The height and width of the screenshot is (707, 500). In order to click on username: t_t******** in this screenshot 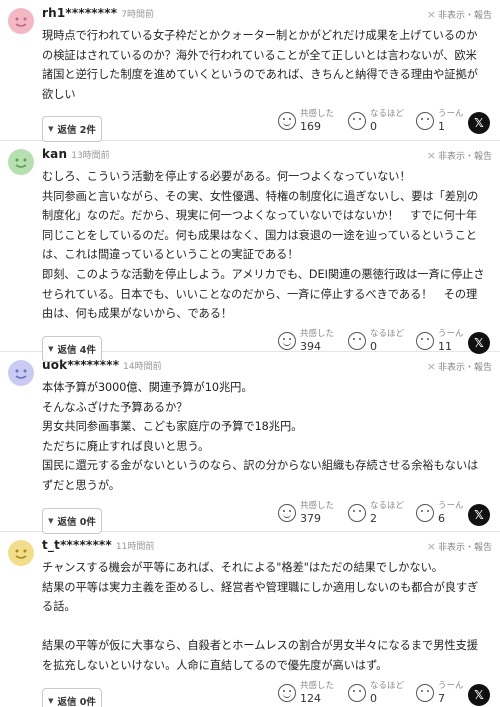, I will do `click(77, 545)`.